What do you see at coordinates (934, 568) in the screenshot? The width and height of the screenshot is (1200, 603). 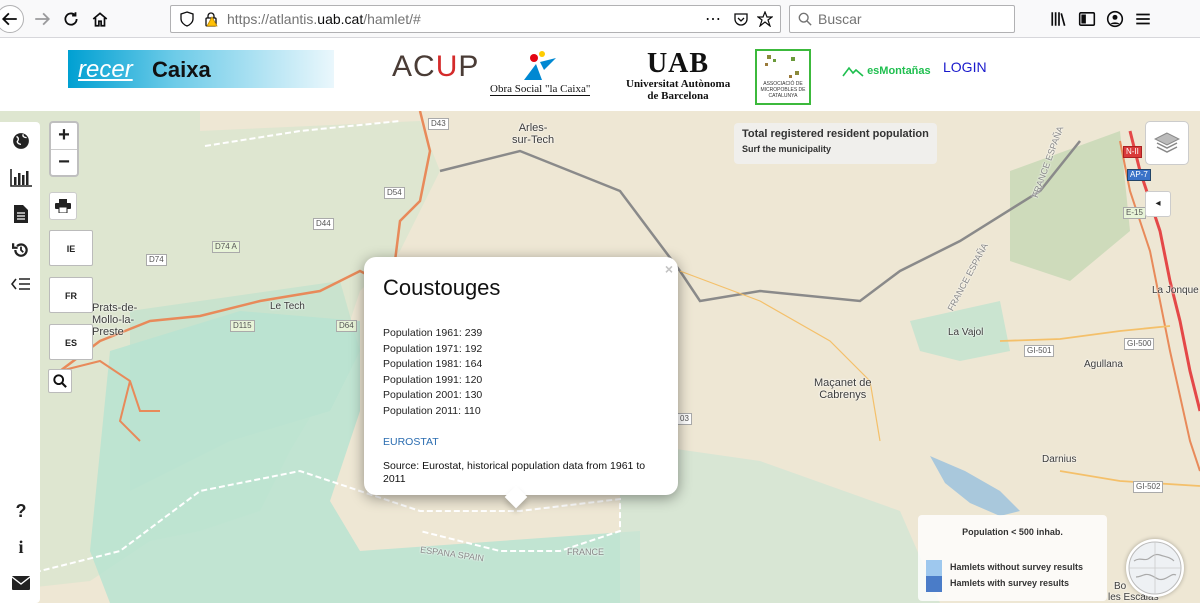 I see `legend-swatch-without` at bounding box center [934, 568].